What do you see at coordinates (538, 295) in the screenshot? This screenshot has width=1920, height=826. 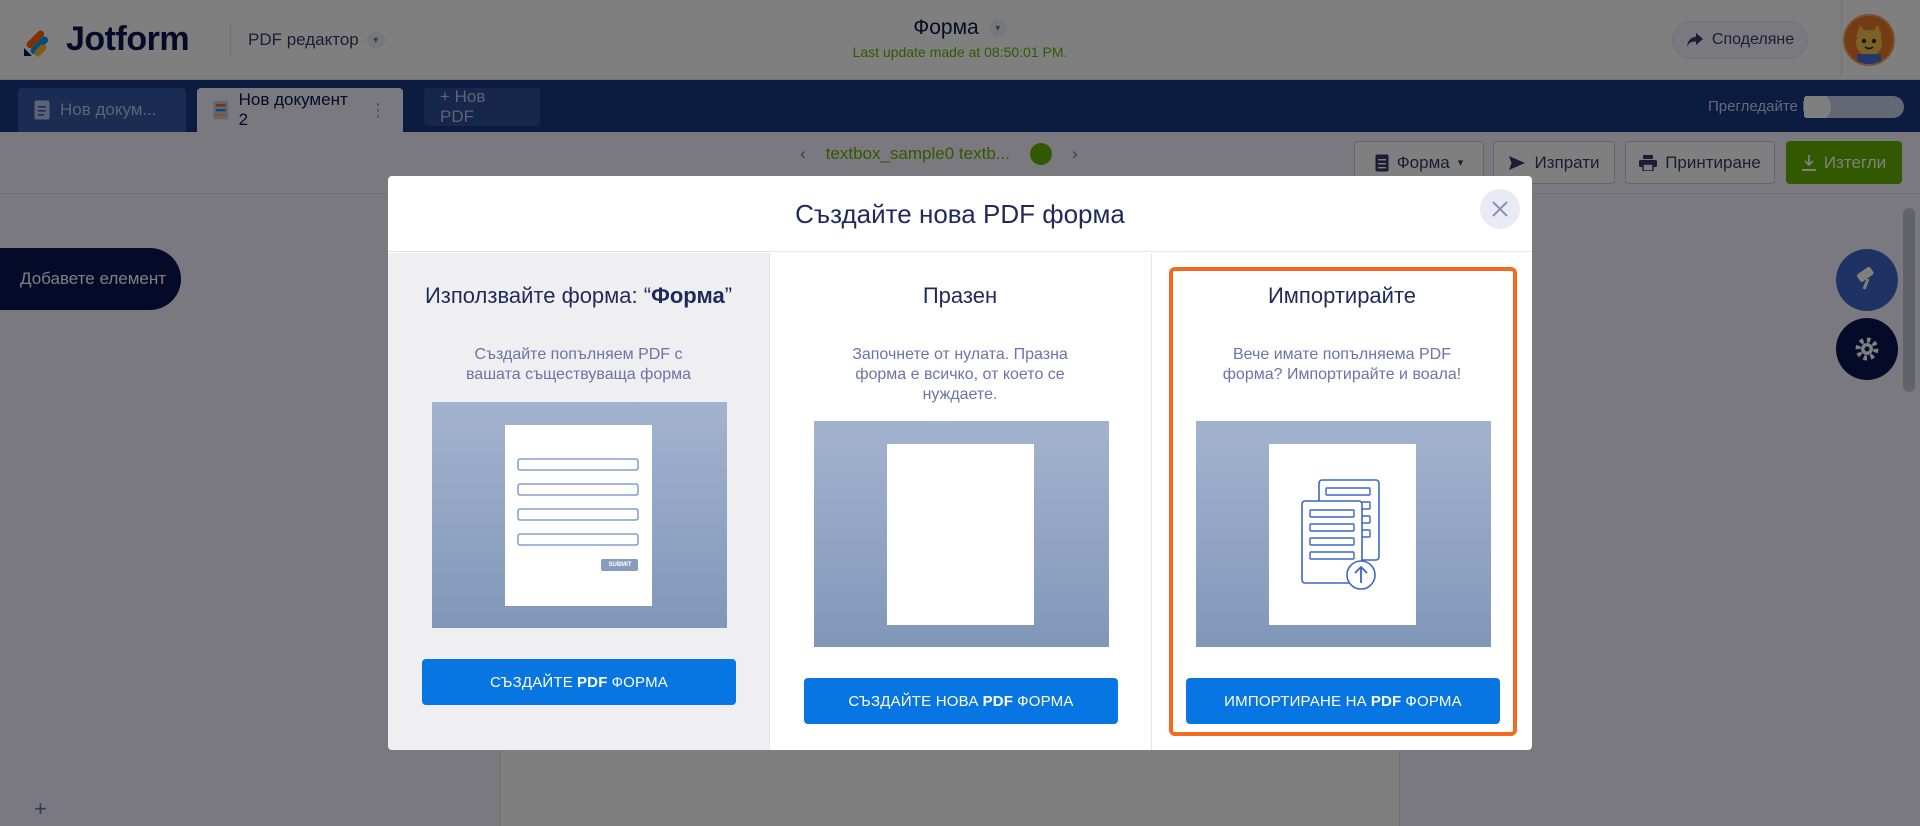 I see `option-title-prefix: Използвайте форма: “` at bounding box center [538, 295].